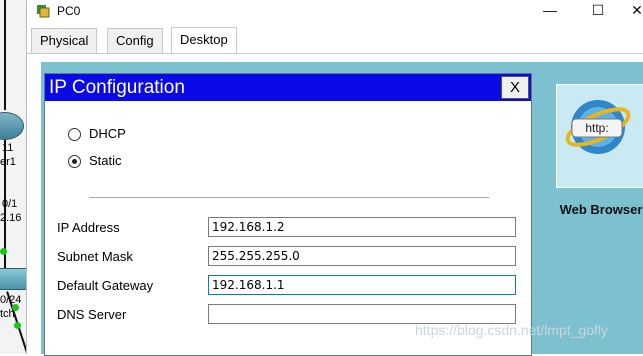 The width and height of the screenshot is (643, 356). I want to click on cable, so click(5, 55).